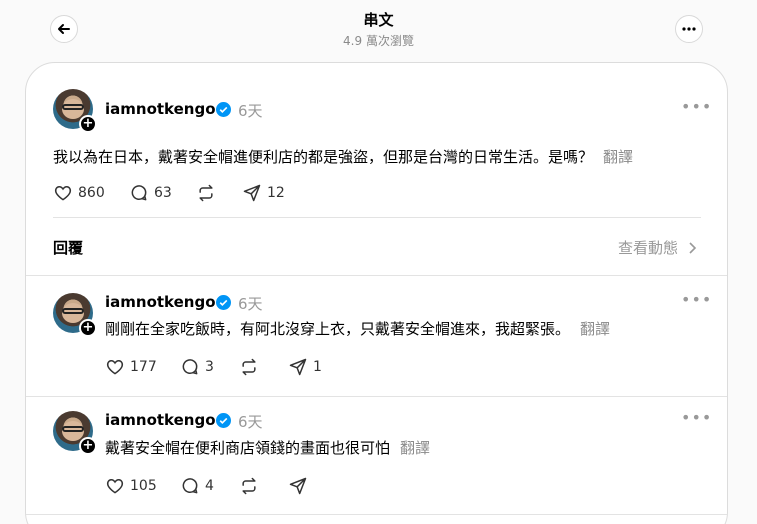  I want to click on post-text: 我以為在日本，戴著安全帽進便利店的都是強盜，但那是台灣的日常生活。是嗎？ 翻譯, so click(343, 156).